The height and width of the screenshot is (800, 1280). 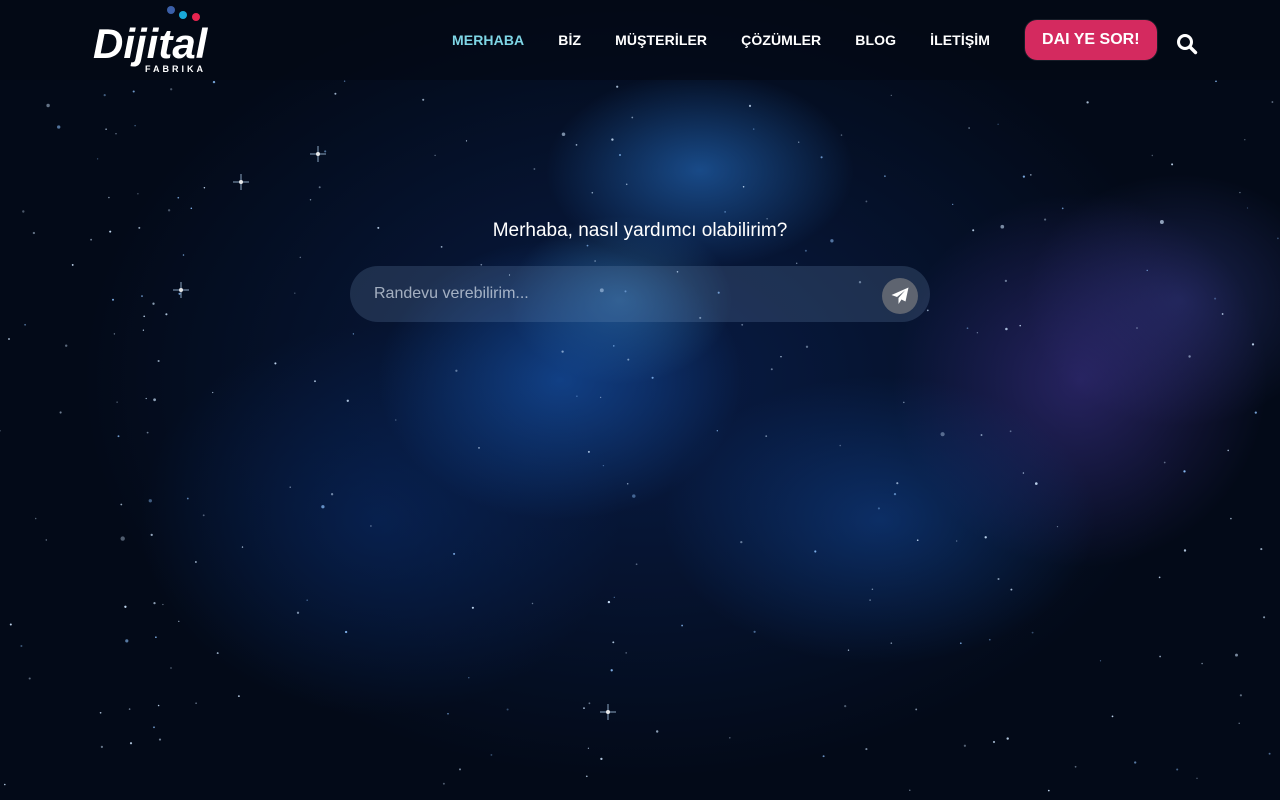 I want to click on nav-item-biz: BİZ, so click(x=569, y=40).